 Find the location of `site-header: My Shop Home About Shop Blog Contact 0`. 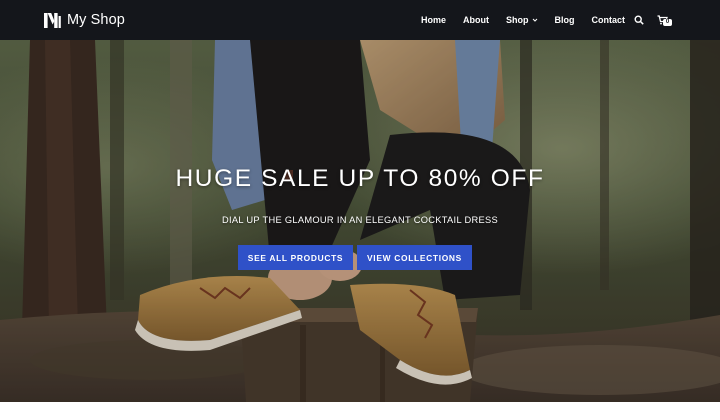

site-header: My Shop Home About Shop Blog Contact 0 is located at coordinates (360, 20).